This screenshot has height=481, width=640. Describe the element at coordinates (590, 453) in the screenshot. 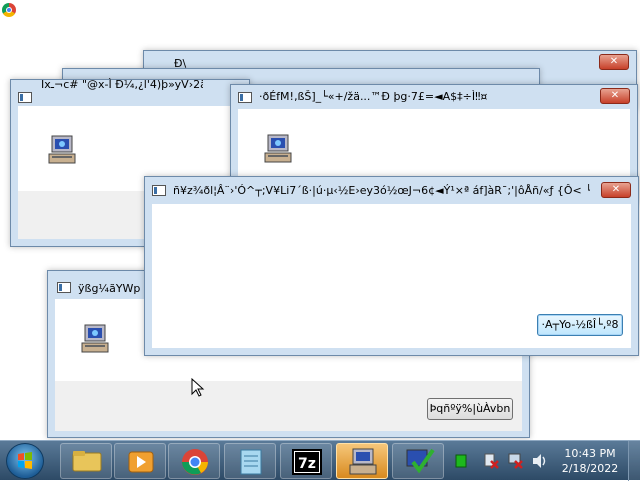

I see `clock-time: 10:43 PM` at that location.